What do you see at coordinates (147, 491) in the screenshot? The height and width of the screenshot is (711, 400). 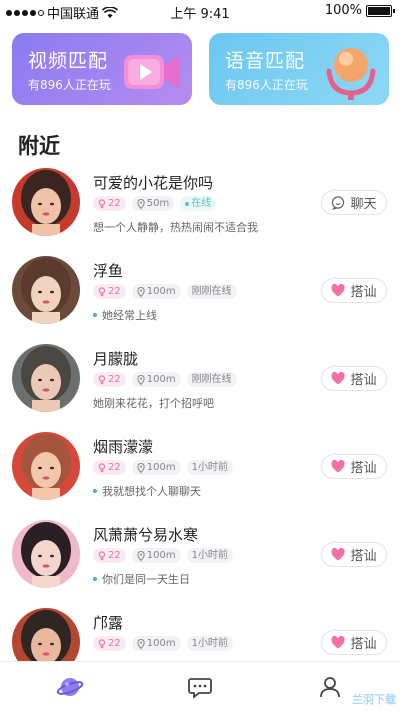 I see `user-description: 我就想找个人聊聊天` at bounding box center [147, 491].